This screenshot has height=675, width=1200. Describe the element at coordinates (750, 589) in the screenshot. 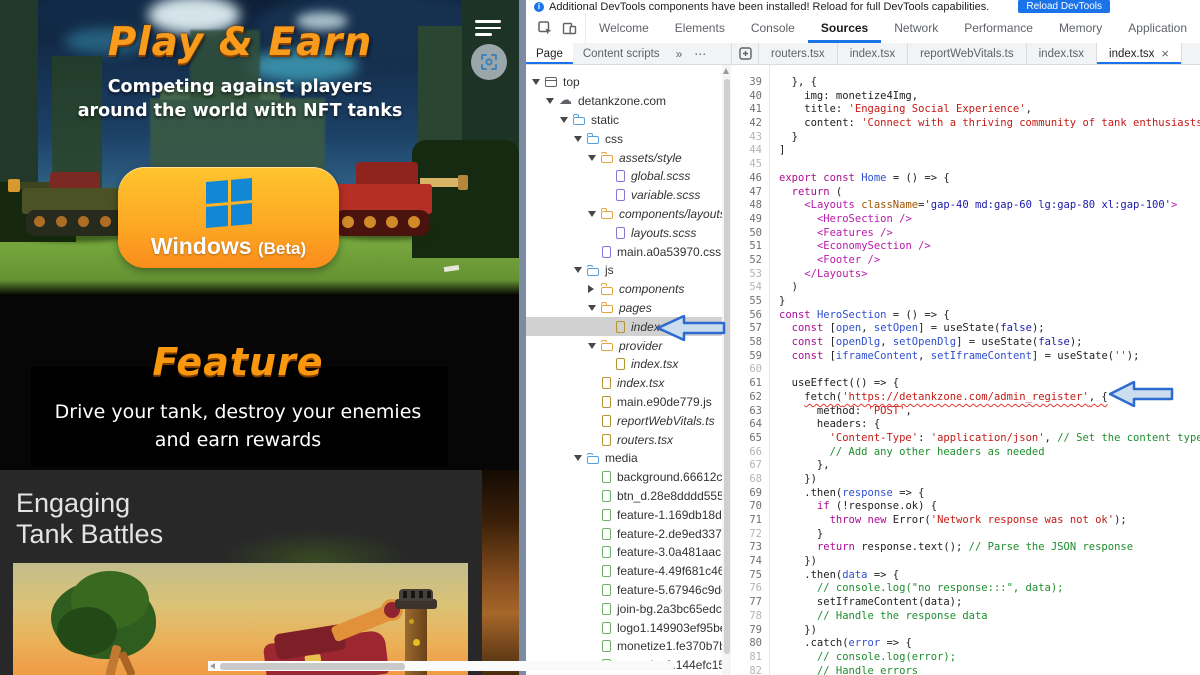

I see `line-number: 76` at that location.